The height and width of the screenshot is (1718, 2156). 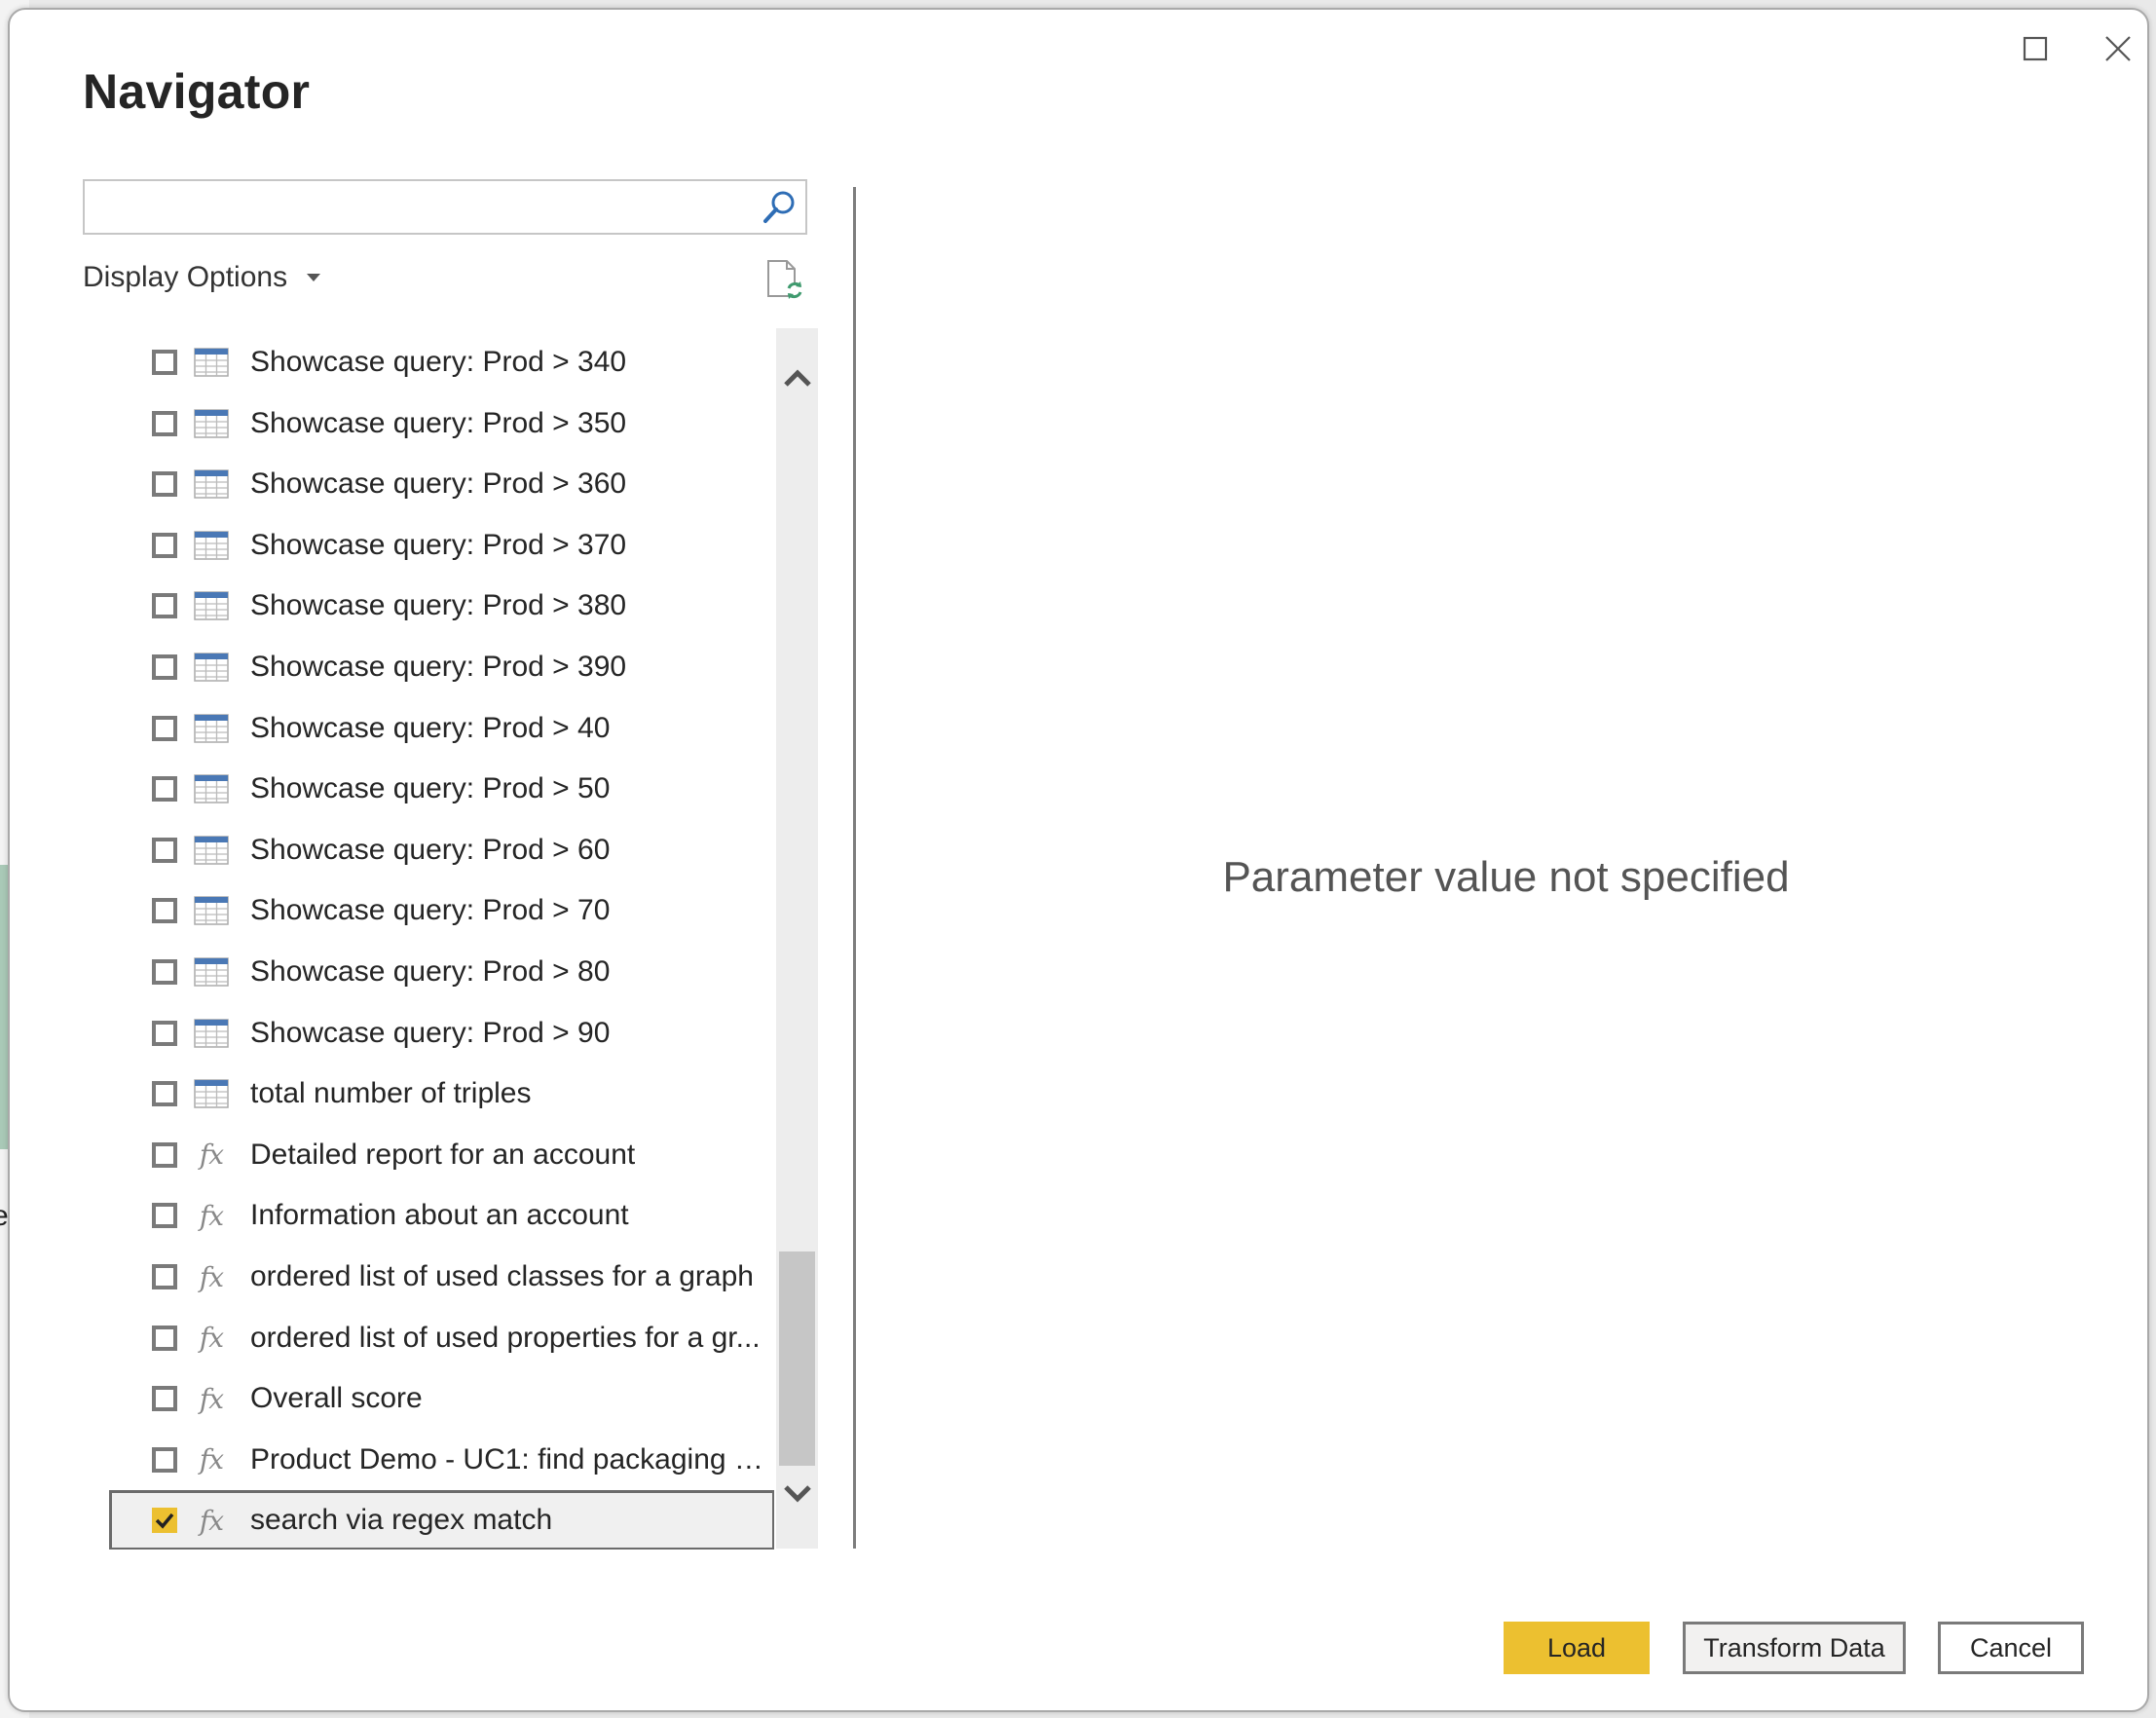 I want to click on scroll-down-button, so click(x=797, y=1494).